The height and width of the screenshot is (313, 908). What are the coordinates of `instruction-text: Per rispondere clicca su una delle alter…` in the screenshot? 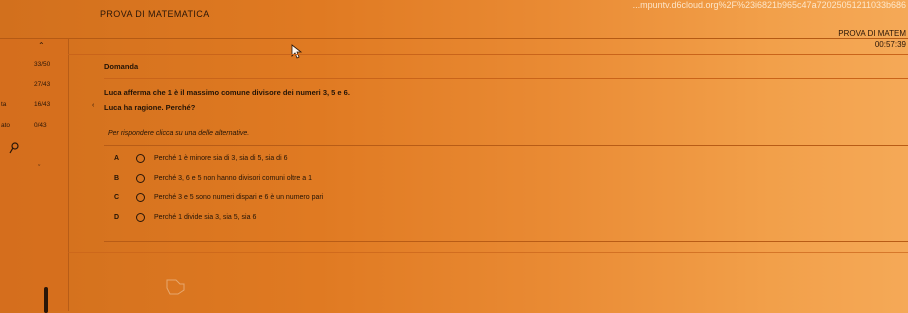 It's located at (179, 133).